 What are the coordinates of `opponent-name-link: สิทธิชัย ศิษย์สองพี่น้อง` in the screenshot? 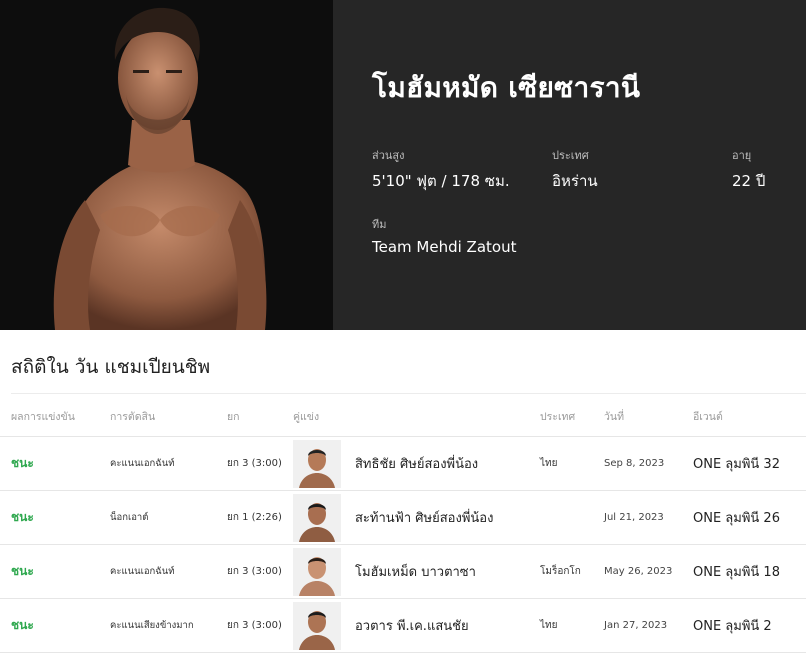 It's located at (416, 463).